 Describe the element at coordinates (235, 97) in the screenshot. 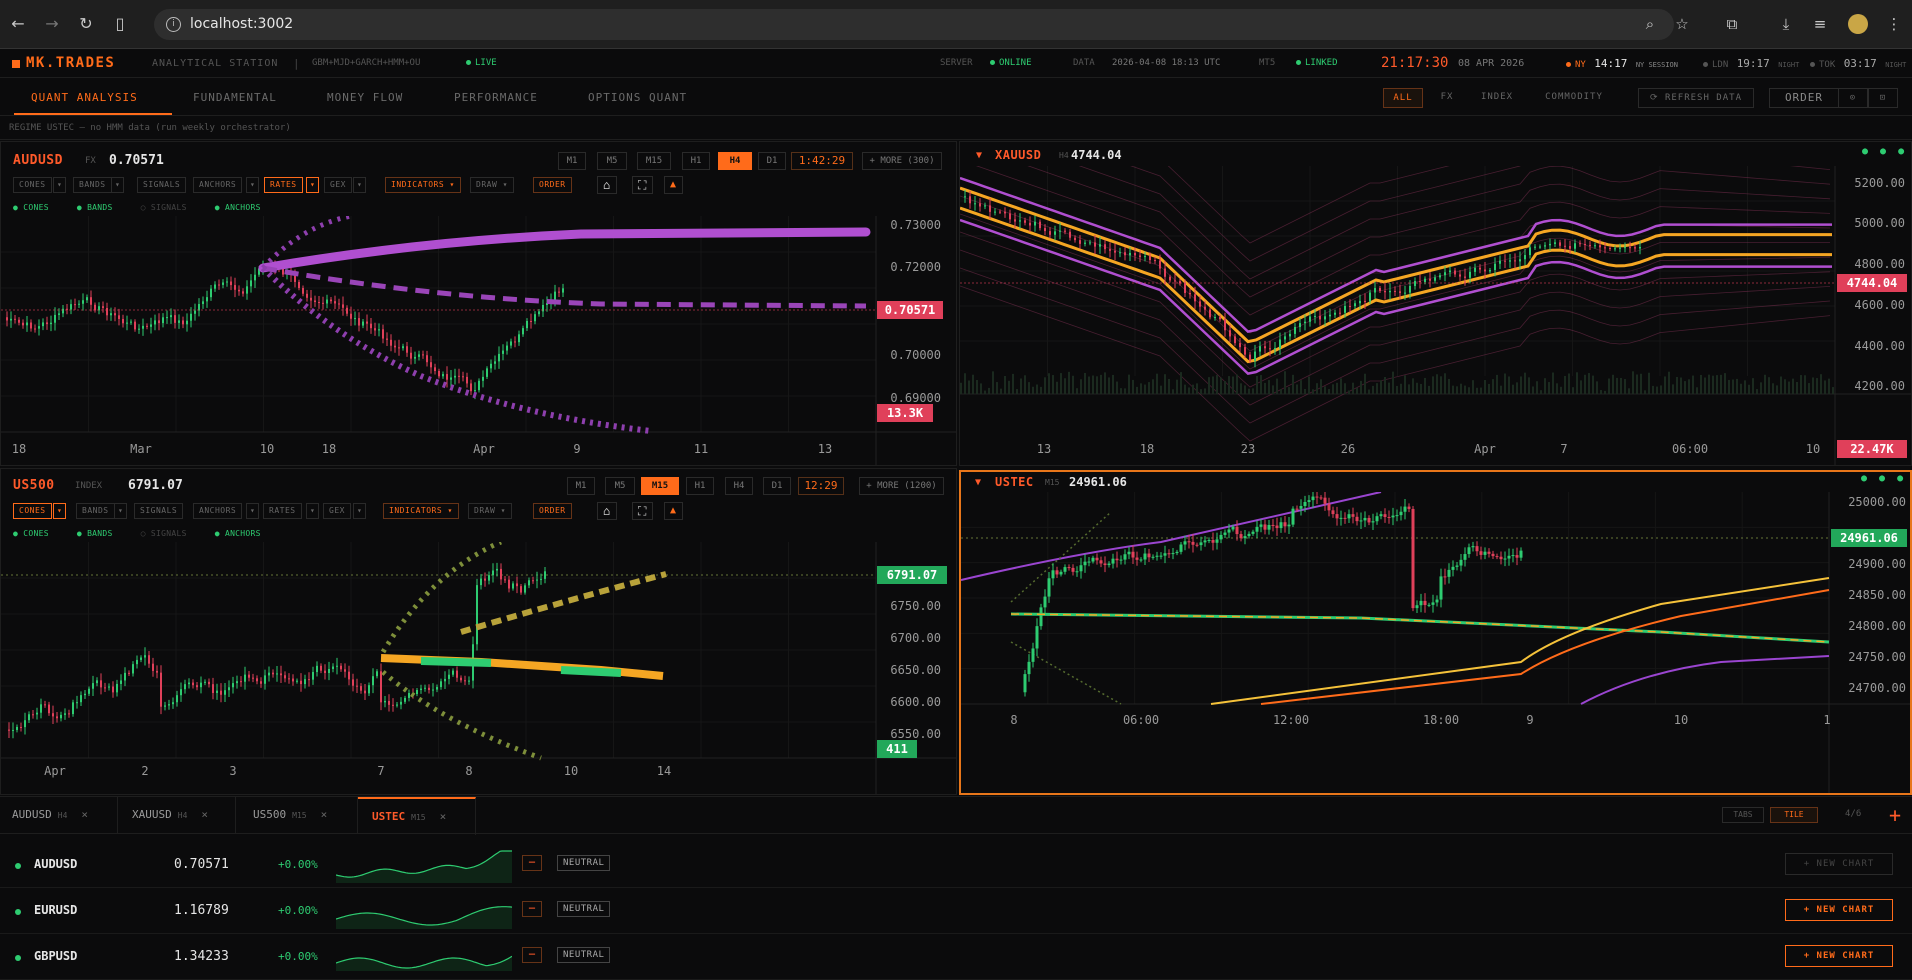

I see `tab-fundamental: FUNDAMENTAL` at that location.